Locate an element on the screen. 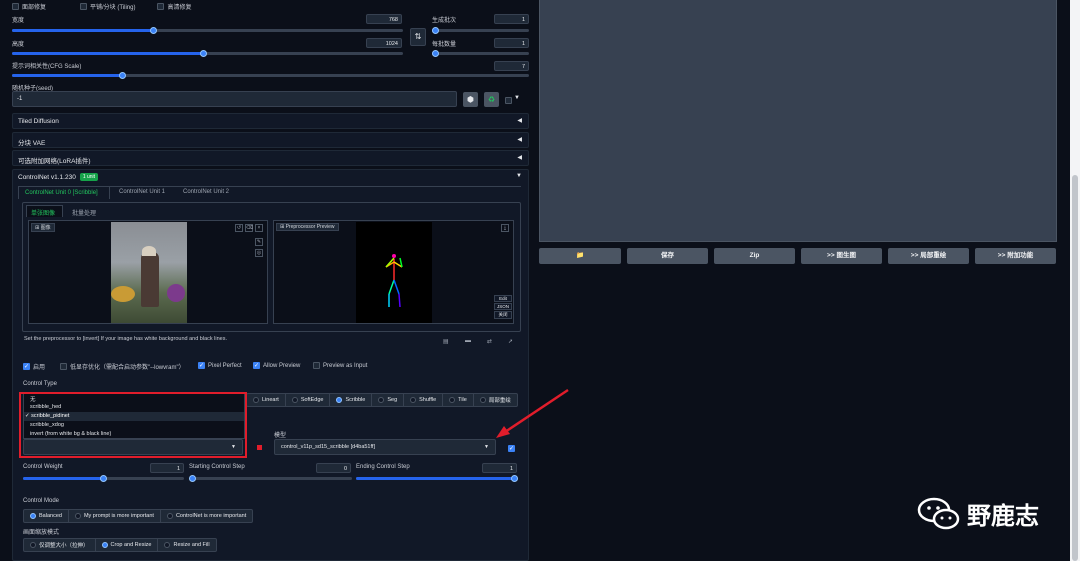  image-toolbar: ↺ ⌫ × is located at coordinates (249, 228).